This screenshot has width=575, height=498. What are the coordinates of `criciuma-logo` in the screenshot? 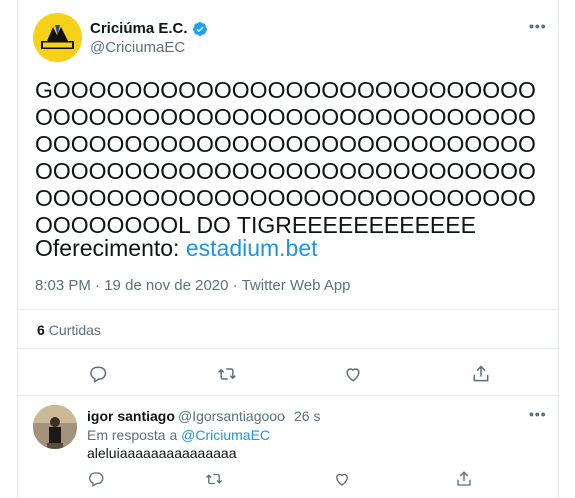 It's located at (57, 37).